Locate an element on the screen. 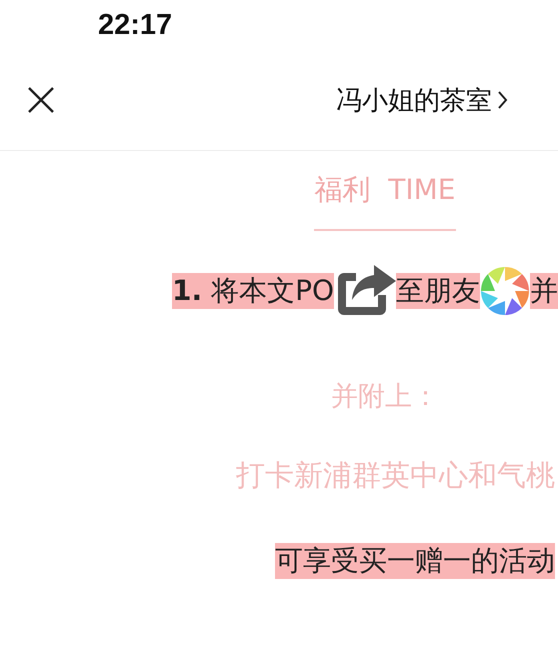 The image size is (558, 652). highlighted-text: 可享受买一赠一的活动 is located at coordinates (415, 561).